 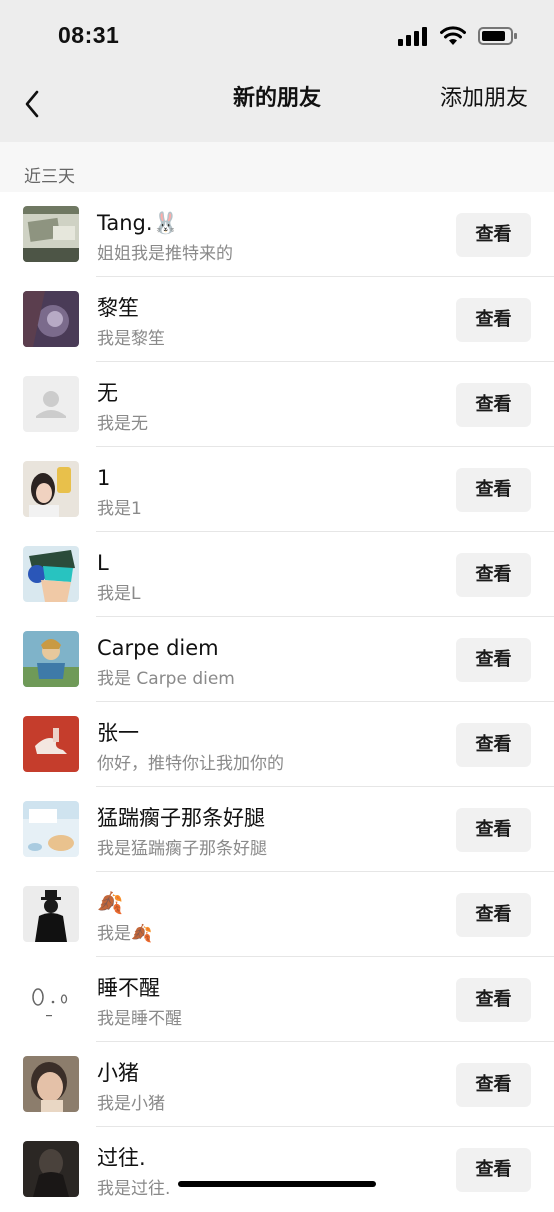 What do you see at coordinates (134, 1189) in the screenshot?
I see `request-message: 我是过往.` at bounding box center [134, 1189].